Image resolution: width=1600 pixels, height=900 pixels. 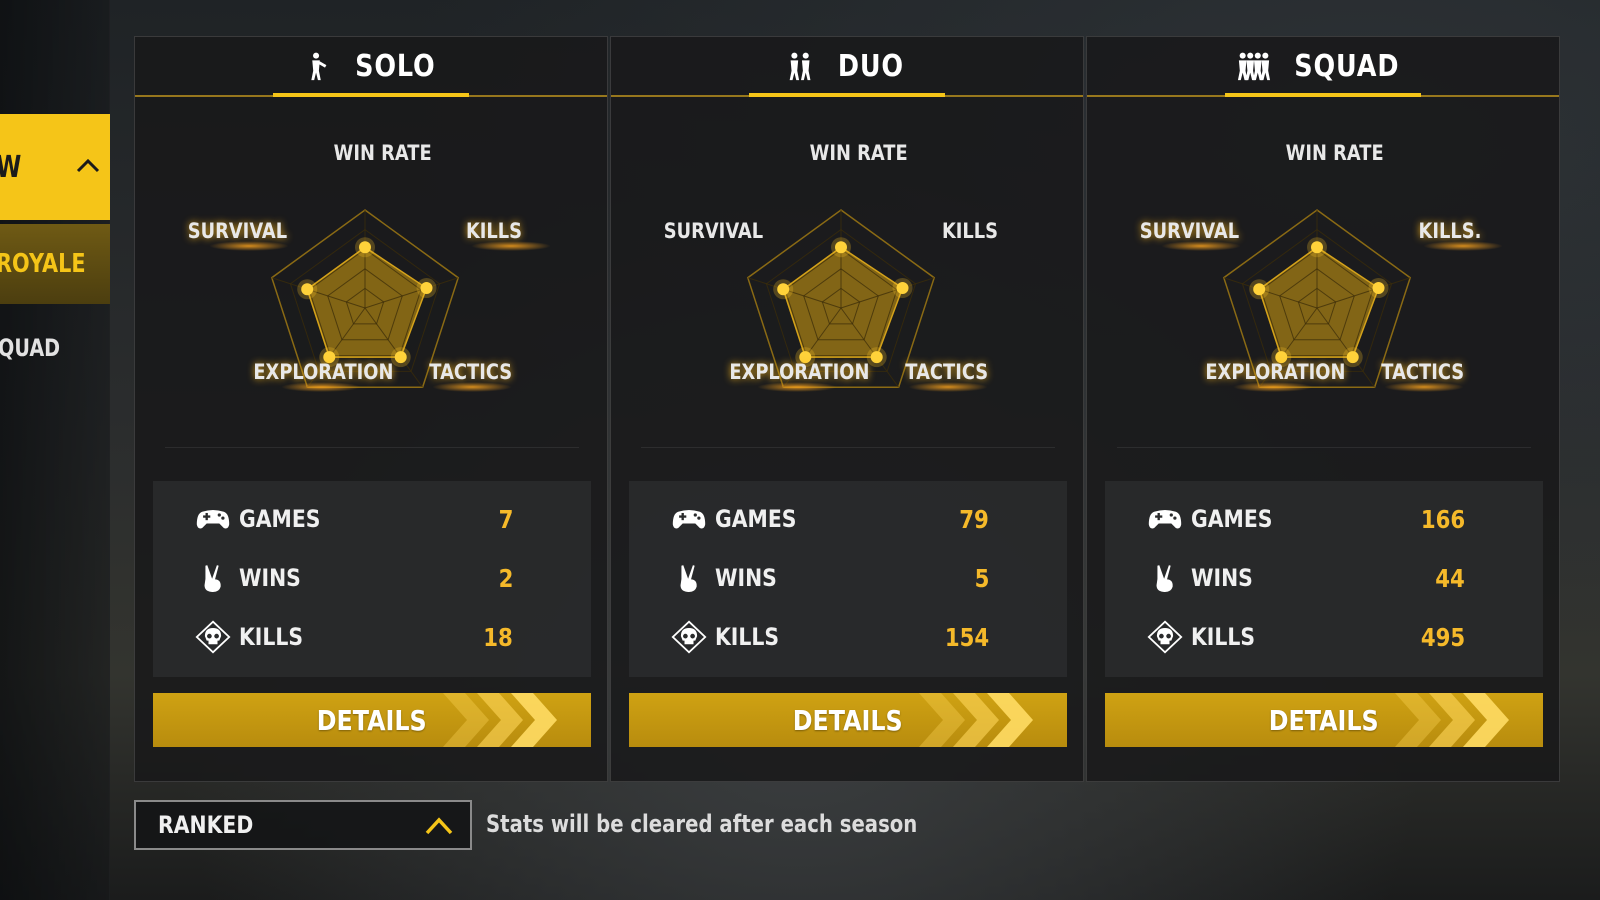 I want to click on sidebar-item-active: W, so click(x=55, y=167).